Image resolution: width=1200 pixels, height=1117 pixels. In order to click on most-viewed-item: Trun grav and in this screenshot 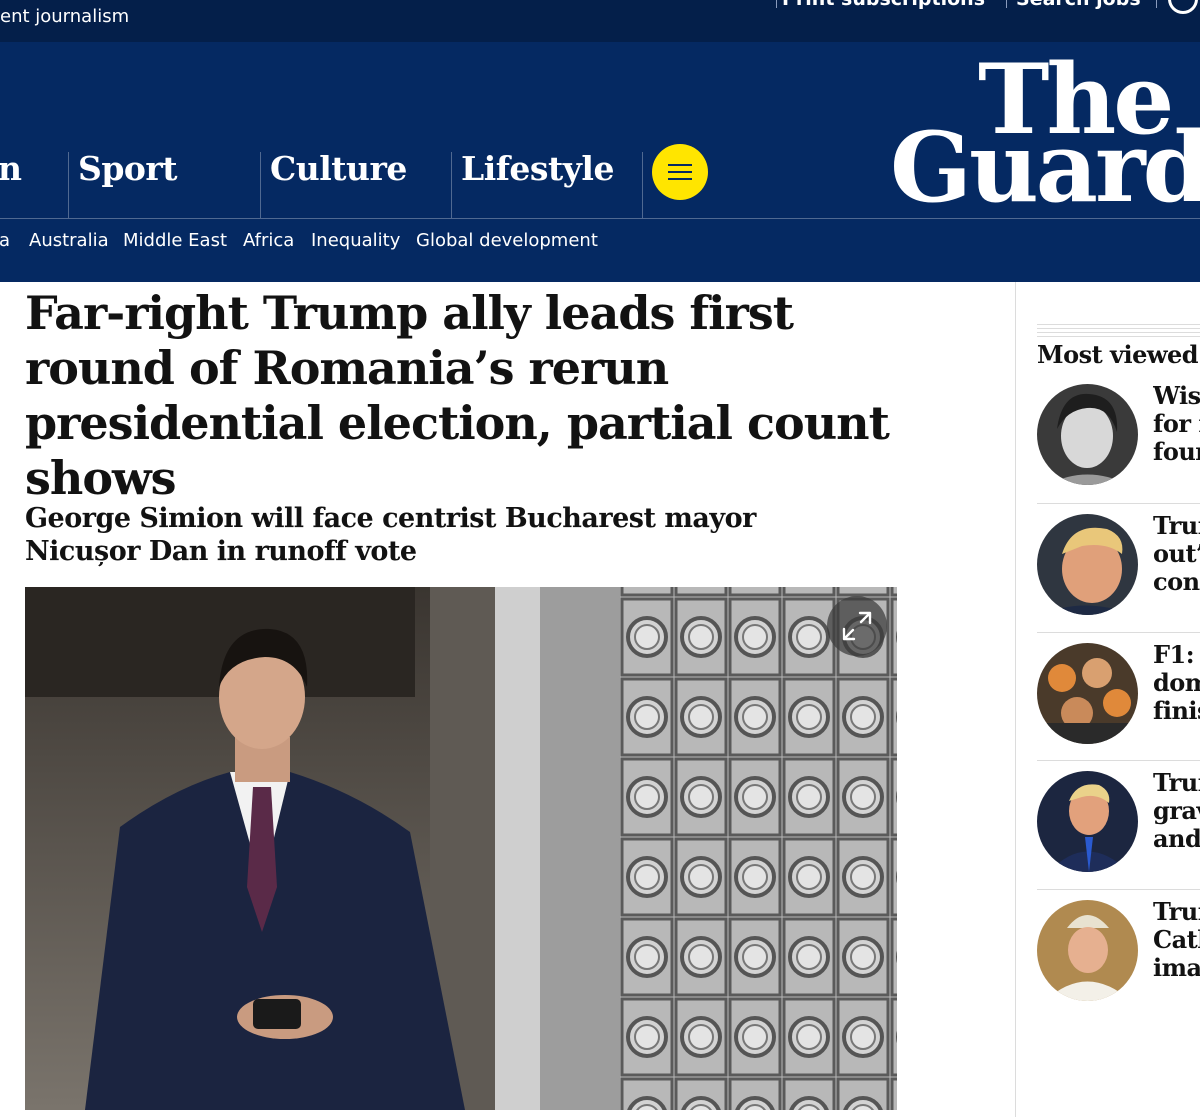, I will do `click(1118, 830)`.